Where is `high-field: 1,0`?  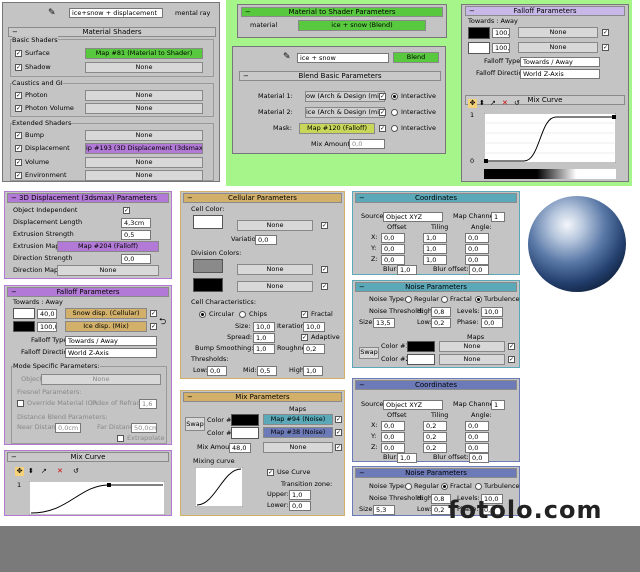 high-field: 1,0 is located at coordinates (313, 371).